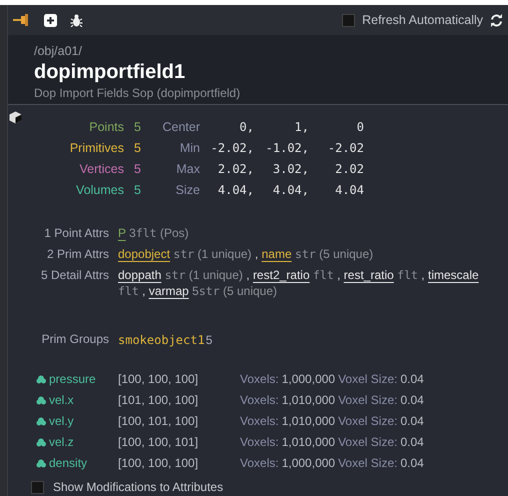 Image resolution: width=508 pixels, height=496 pixels. Describe the element at coordinates (453, 275) in the screenshot. I see `attribute-name: timescale` at that location.